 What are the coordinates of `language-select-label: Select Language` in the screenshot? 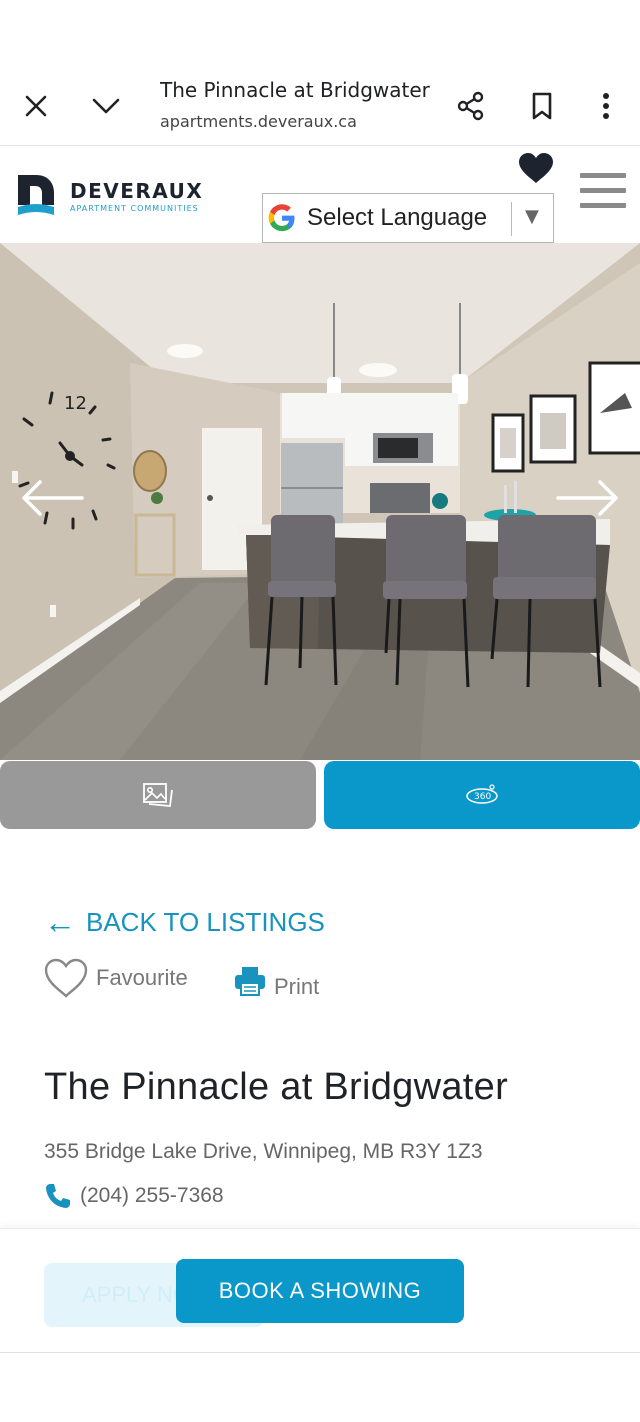 It's located at (397, 217).